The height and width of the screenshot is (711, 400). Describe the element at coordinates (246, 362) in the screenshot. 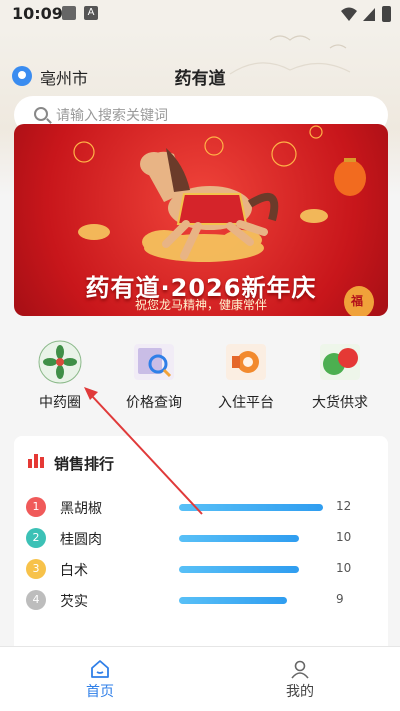

I see `megaphone-icon` at that location.